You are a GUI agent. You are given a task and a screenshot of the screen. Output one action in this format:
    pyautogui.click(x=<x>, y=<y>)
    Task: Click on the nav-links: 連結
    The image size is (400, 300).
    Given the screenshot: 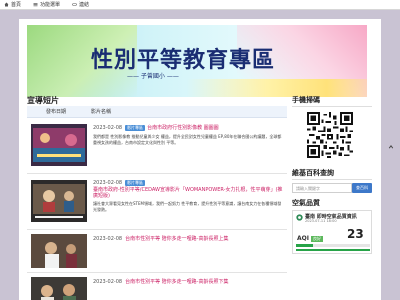 What is the action you would take?
    pyautogui.click(x=80, y=4)
    